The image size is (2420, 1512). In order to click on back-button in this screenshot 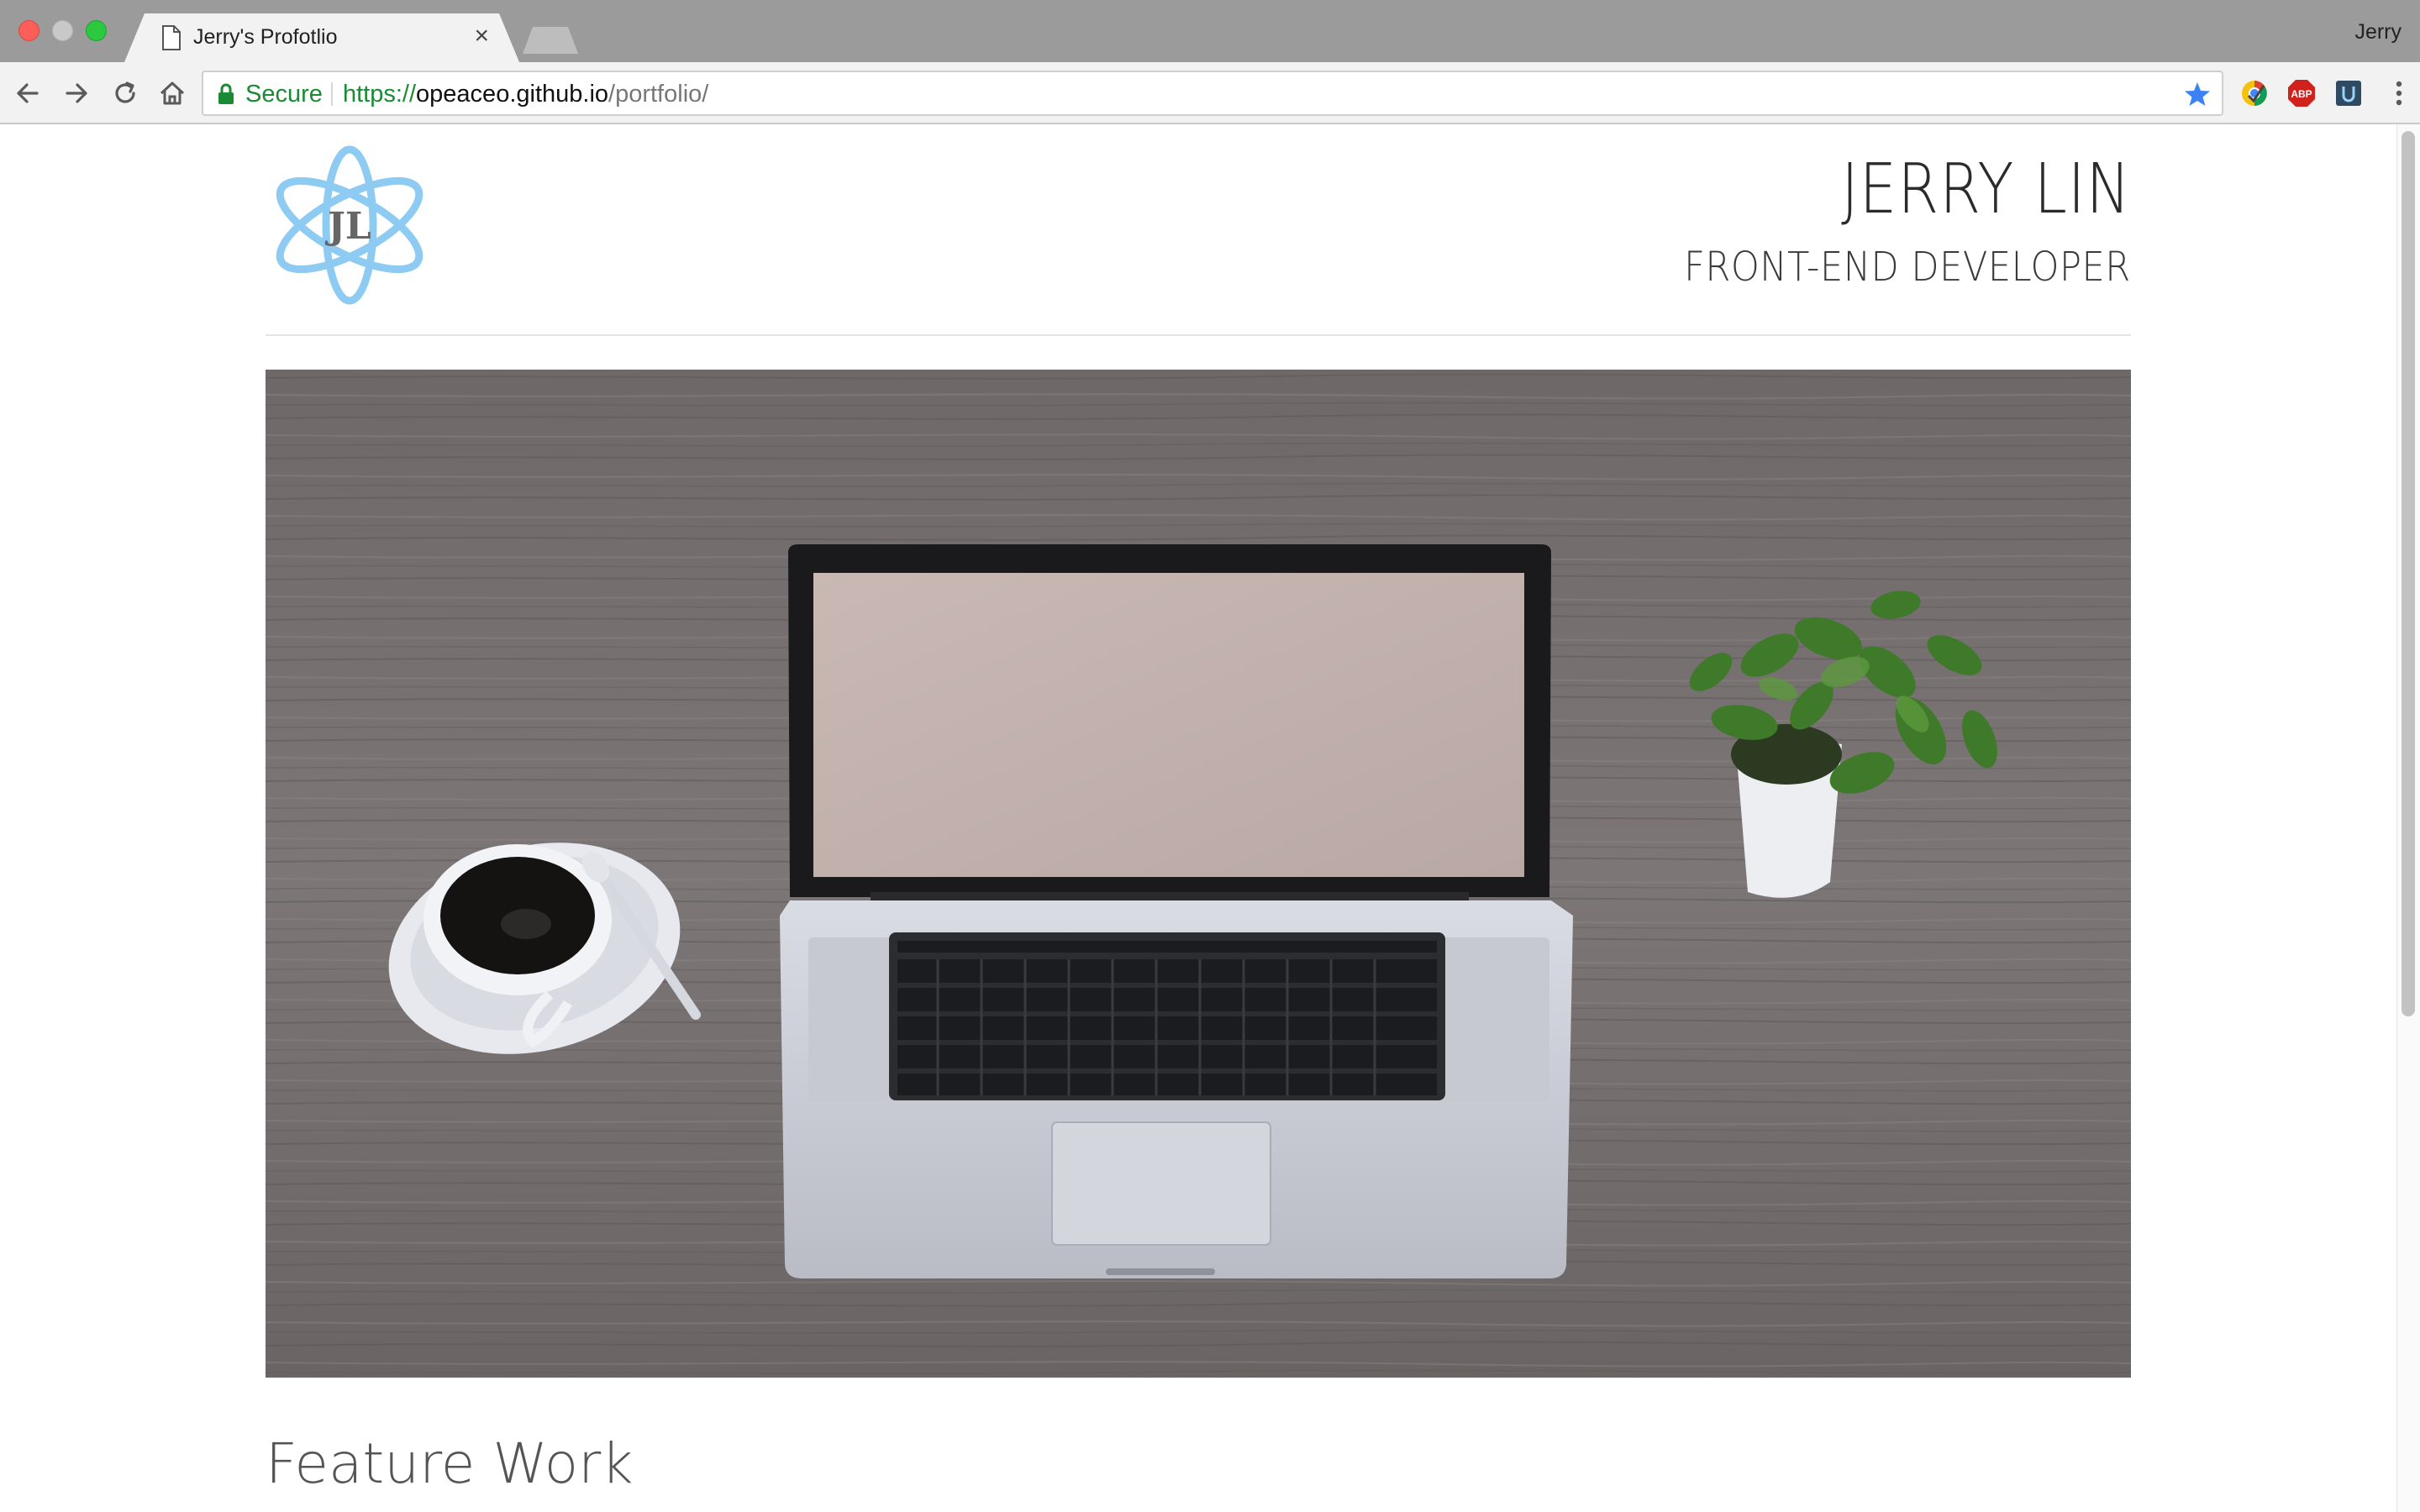, I will do `click(28, 93)`.